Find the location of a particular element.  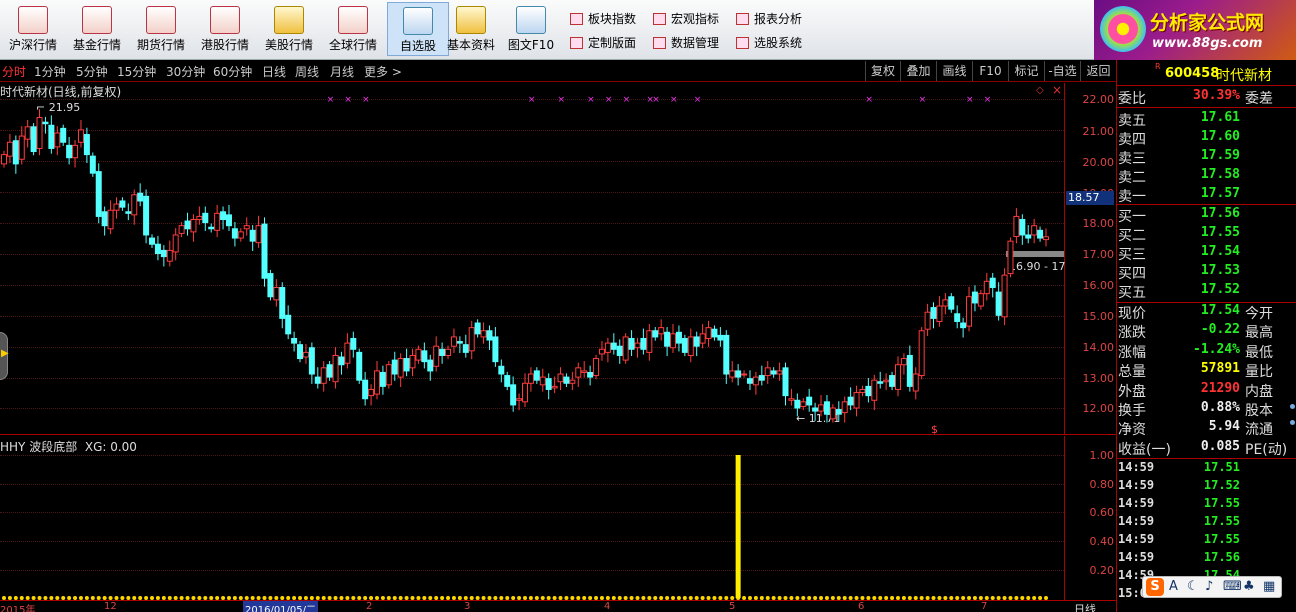

ask-level-row: 卖二 17.58 is located at coordinates (1179, 176).